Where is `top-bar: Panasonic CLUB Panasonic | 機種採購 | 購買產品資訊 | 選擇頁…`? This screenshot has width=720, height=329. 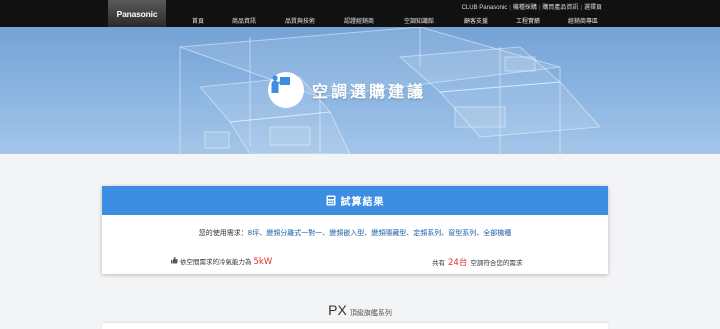
top-bar: Panasonic CLUB Panasonic | 機種採購 | 購買產品資訊 | 選擇頁… is located at coordinates (360, 13).